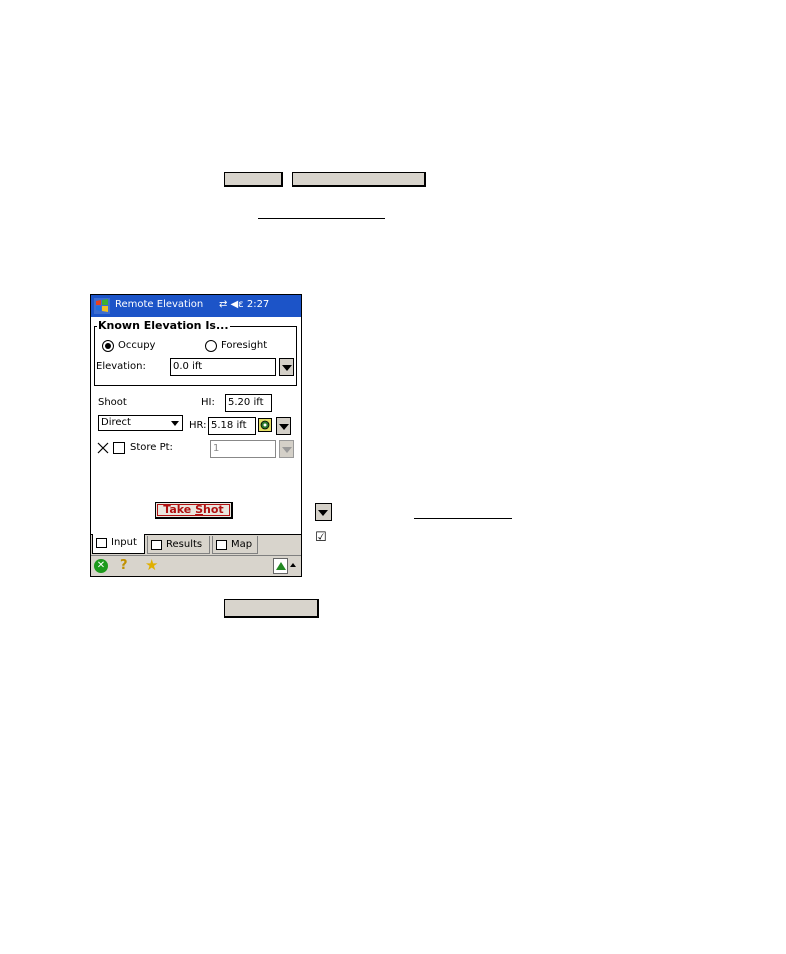 Image resolution: width=786 pixels, height=954 pixels. Describe the element at coordinates (136, 345) in the screenshot. I see `occupy-label: Occupy` at that location.